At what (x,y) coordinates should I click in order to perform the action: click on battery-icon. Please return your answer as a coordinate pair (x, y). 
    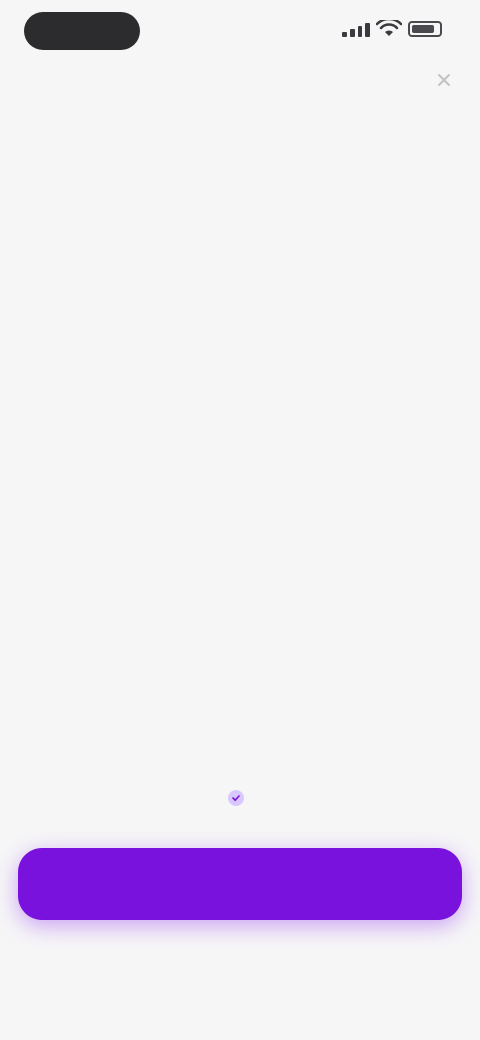
    Looking at the image, I should click on (425, 29).